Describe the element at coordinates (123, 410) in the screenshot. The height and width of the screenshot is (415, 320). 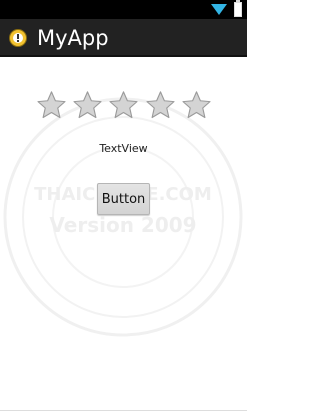
I see `bottom-divider` at that location.